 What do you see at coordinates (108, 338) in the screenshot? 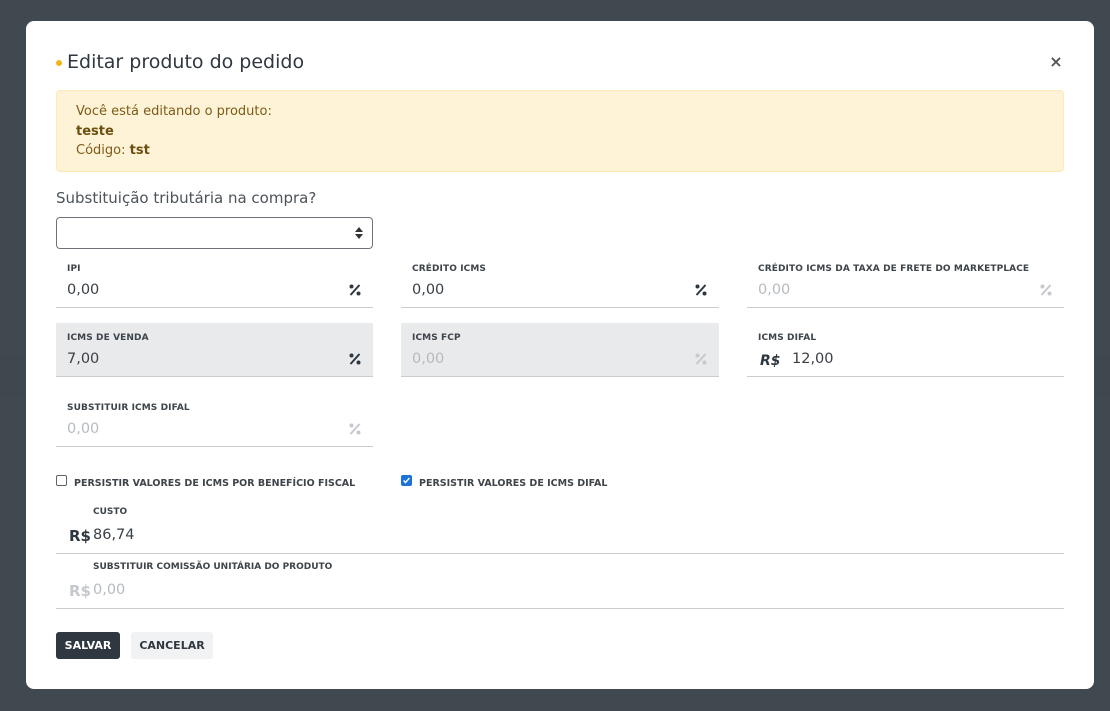
I see `icms-venda-label: ICMS DE VENDA` at bounding box center [108, 338].